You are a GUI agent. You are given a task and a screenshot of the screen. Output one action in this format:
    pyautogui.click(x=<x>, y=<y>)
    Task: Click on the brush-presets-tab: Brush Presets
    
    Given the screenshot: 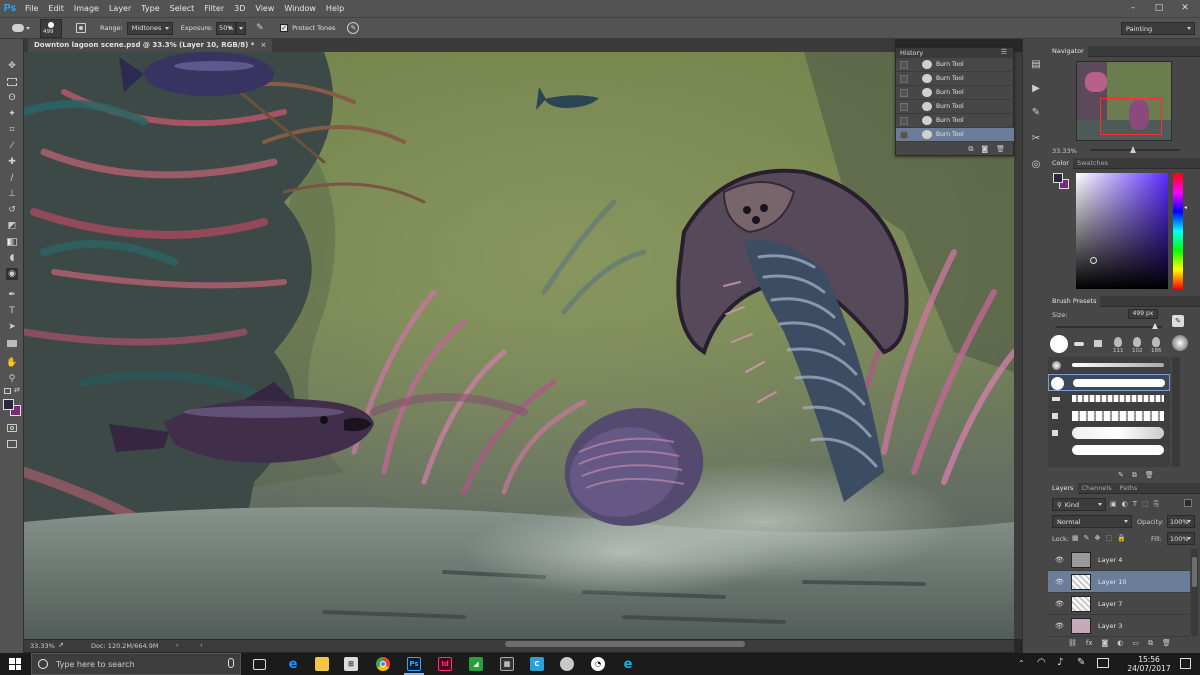 What is the action you would take?
    pyautogui.click(x=1074, y=301)
    